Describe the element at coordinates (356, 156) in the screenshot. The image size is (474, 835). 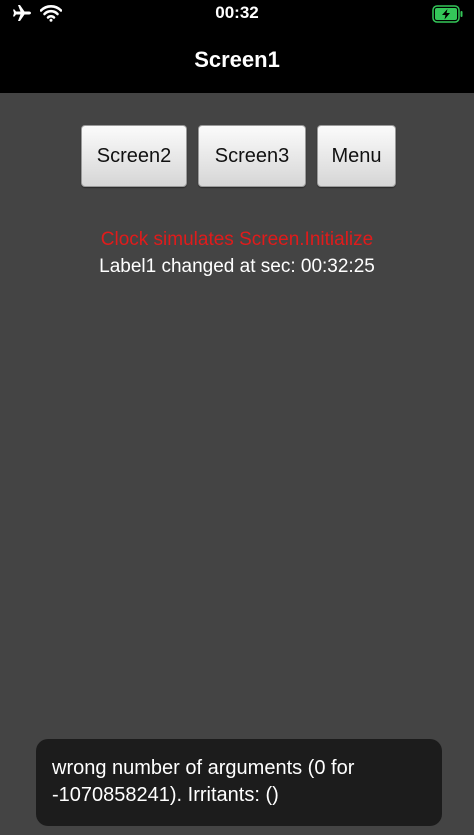
I see `menu-button: Menu` at that location.